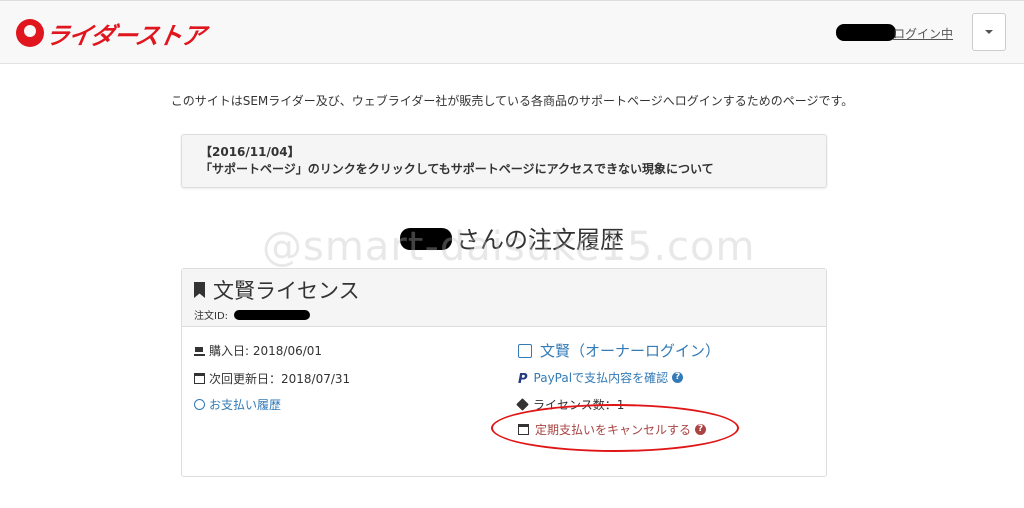 This screenshot has height=508, width=1024. What do you see at coordinates (866, 32) in the screenshot?
I see `redacted-username` at bounding box center [866, 32].